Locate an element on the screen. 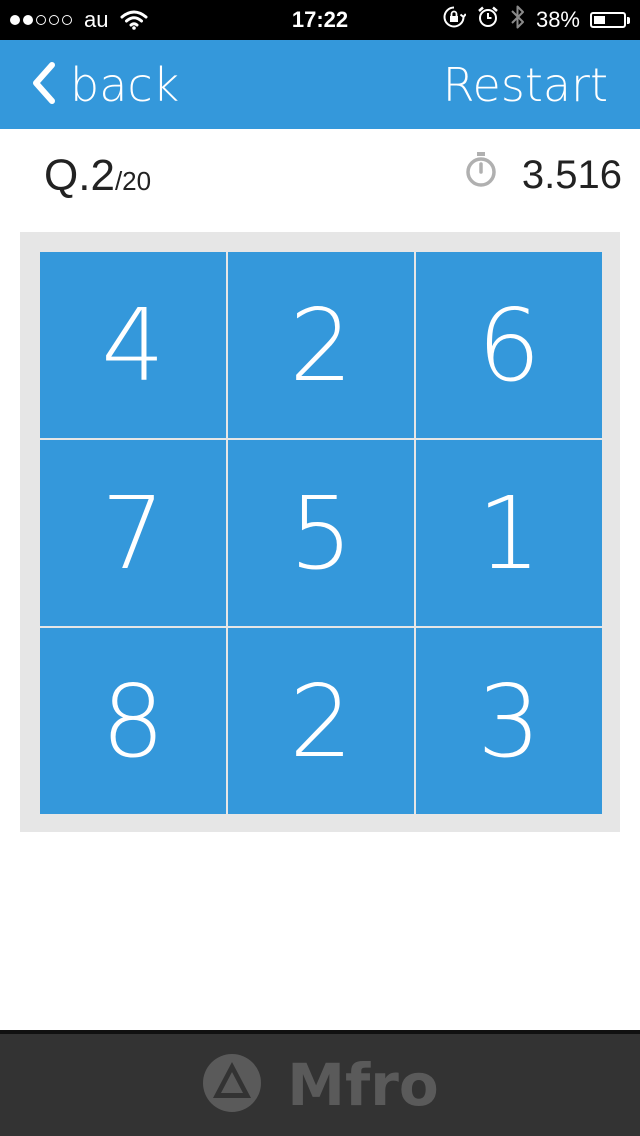  back-label: back is located at coordinates (125, 84).